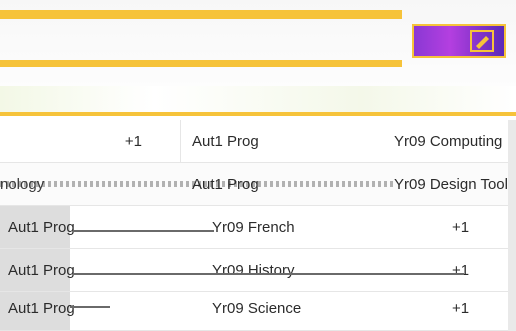  I want to click on edit-badge, so click(459, 41).